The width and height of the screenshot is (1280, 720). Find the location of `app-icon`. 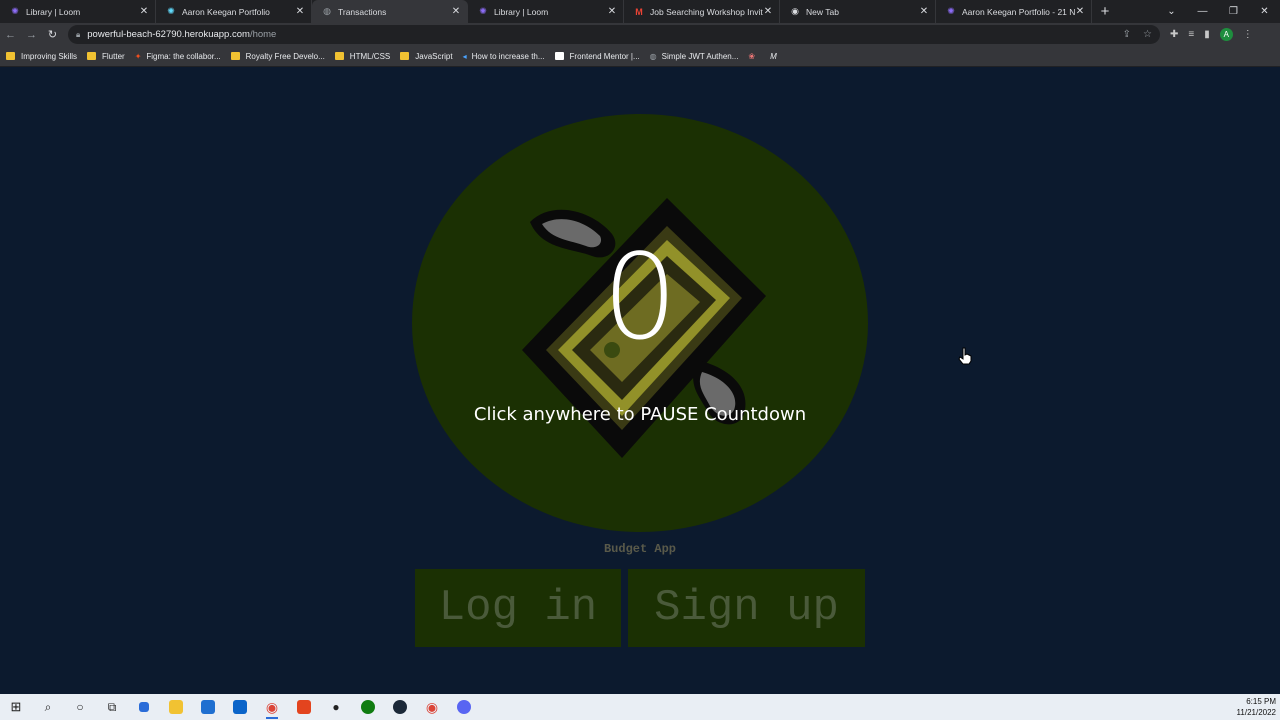

app-icon is located at coordinates (144, 707).